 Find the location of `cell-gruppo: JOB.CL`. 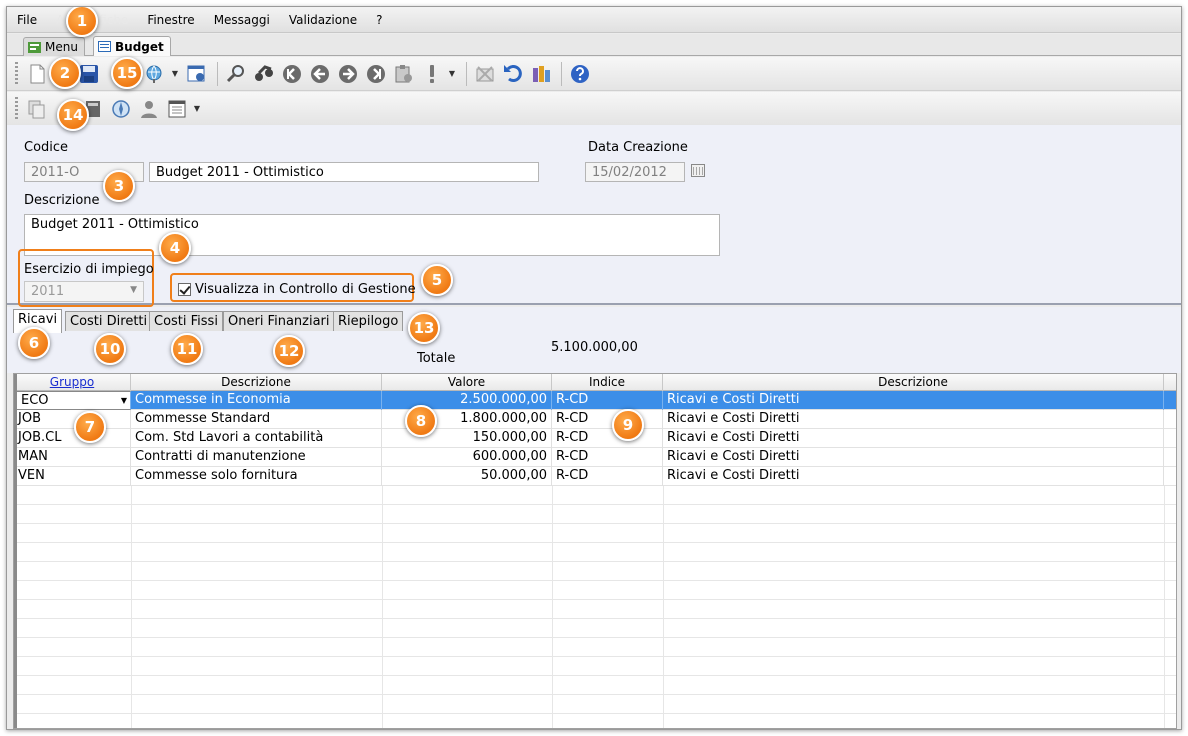

cell-gruppo: JOB.CL is located at coordinates (72, 438).